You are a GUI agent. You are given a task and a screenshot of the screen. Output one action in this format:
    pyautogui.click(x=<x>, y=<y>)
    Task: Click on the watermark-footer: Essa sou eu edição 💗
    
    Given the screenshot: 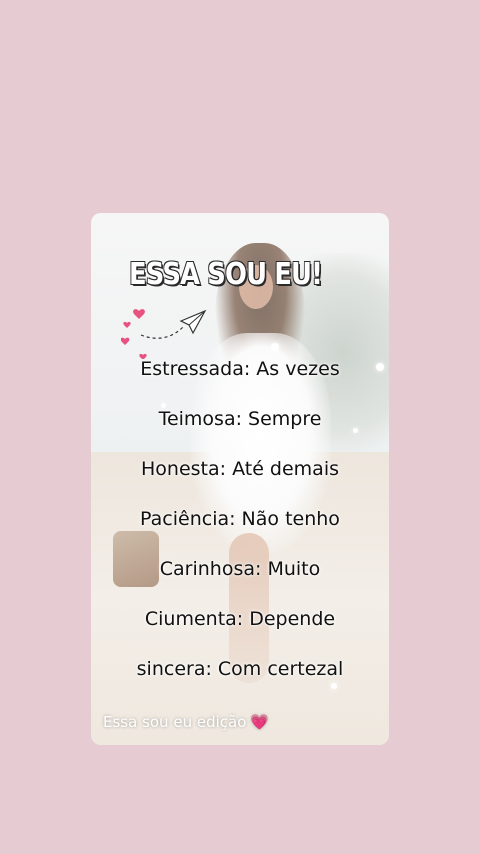 What is the action you would take?
    pyautogui.click(x=186, y=722)
    